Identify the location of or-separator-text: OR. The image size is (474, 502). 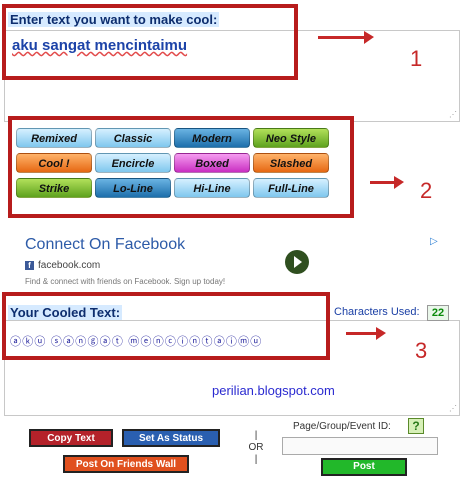
(256, 447).